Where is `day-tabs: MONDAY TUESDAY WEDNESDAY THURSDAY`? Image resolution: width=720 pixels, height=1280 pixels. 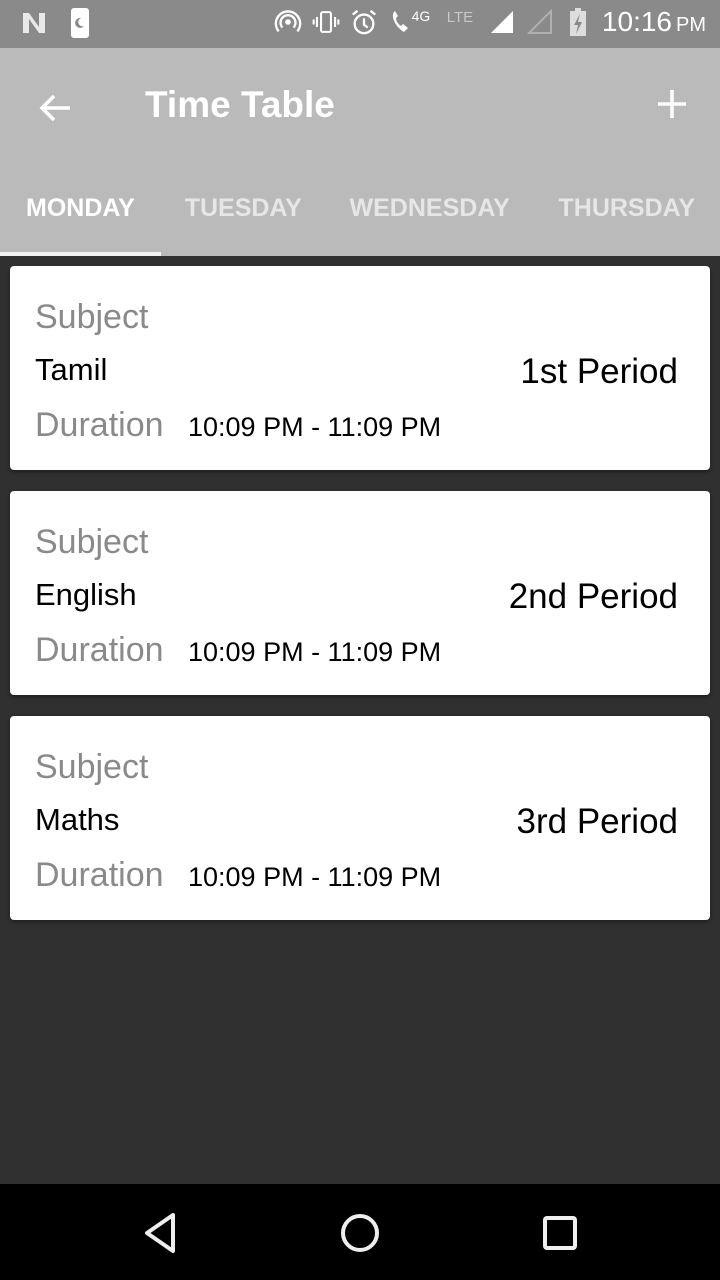
day-tabs: MONDAY TUESDAY WEDNESDAY THURSDAY is located at coordinates (360, 208).